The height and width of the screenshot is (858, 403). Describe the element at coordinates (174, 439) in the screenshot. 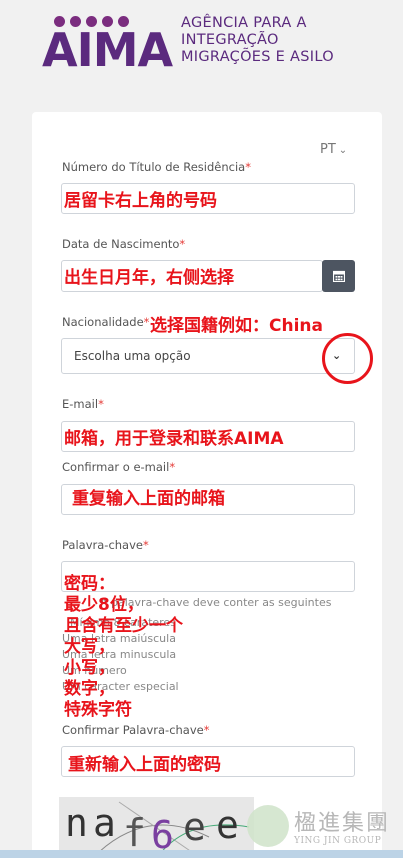

I see `email-annotation: 邮箱，用于登录和联系AIMA` at that location.